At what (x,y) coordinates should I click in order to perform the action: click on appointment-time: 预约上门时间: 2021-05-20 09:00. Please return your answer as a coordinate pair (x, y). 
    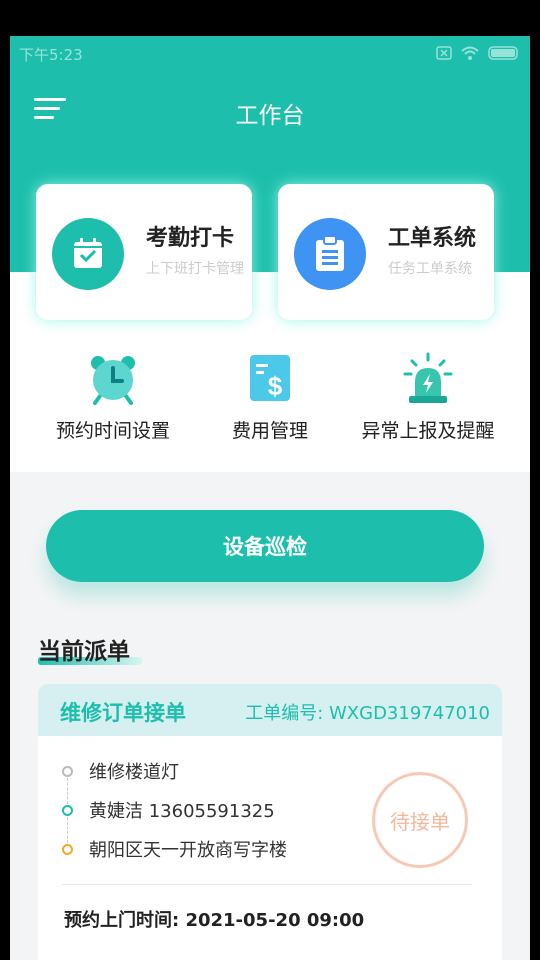
    Looking at the image, I should click on (214, 920).